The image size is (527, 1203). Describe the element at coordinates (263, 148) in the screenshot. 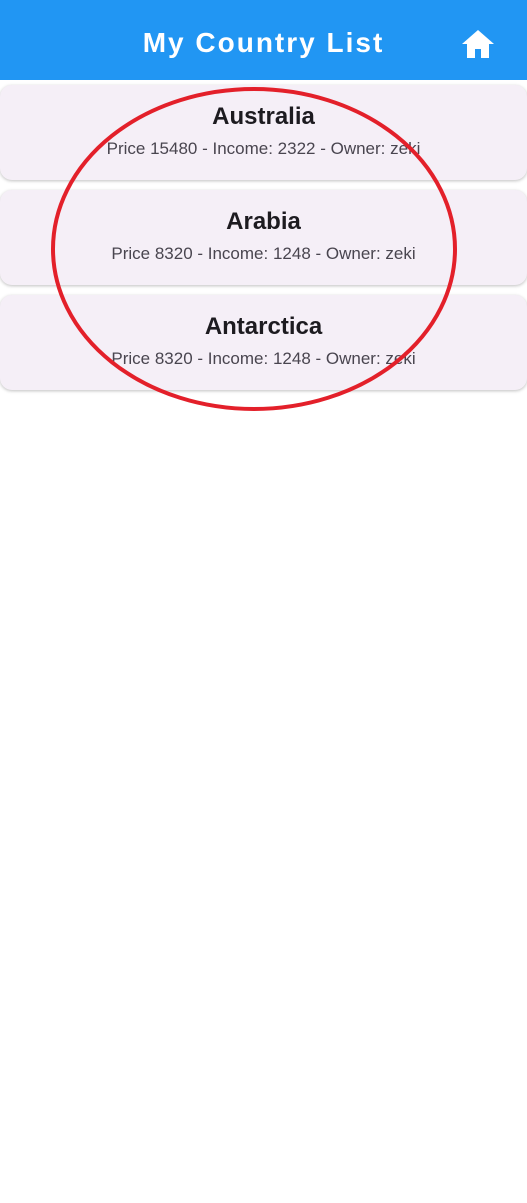

I see `country-details: Price 15480 - Income: 2322 - Owner: zeki` at that location.